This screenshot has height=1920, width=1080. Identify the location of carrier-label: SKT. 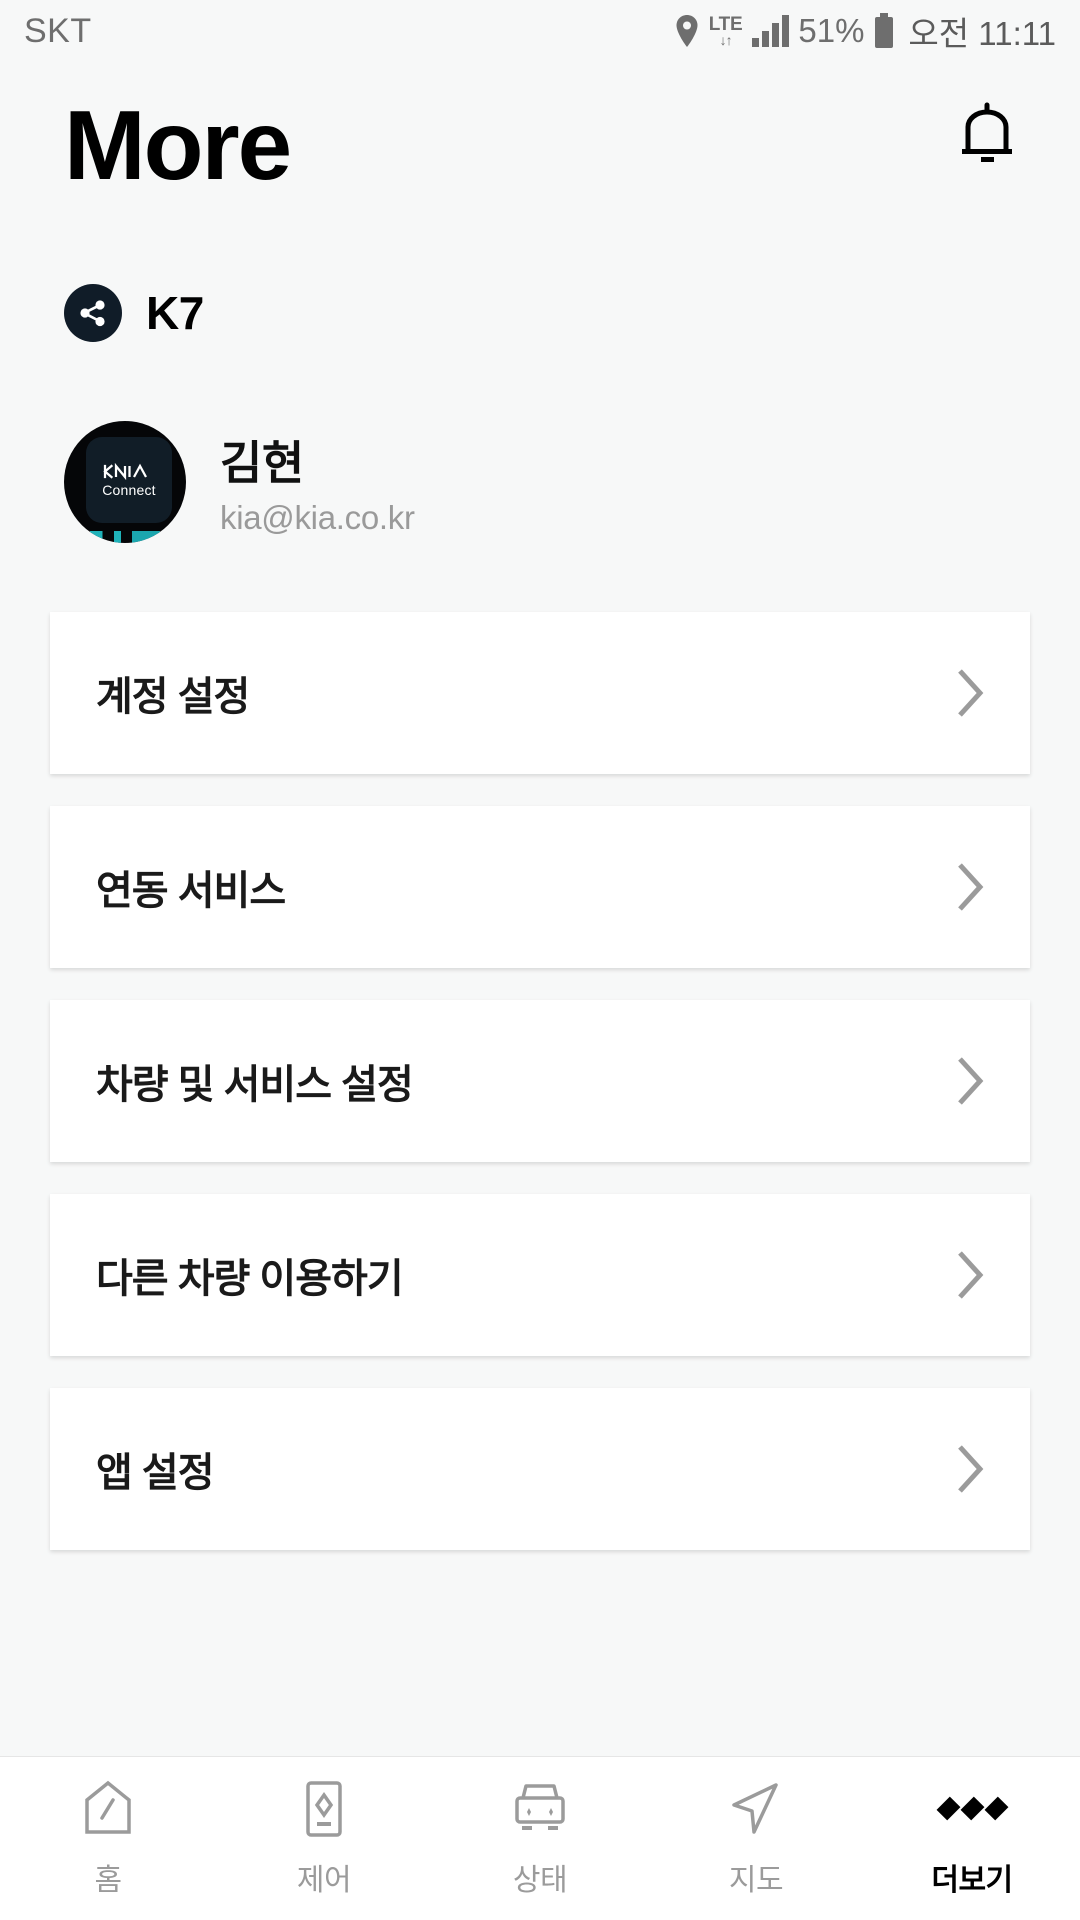
(58, 30).